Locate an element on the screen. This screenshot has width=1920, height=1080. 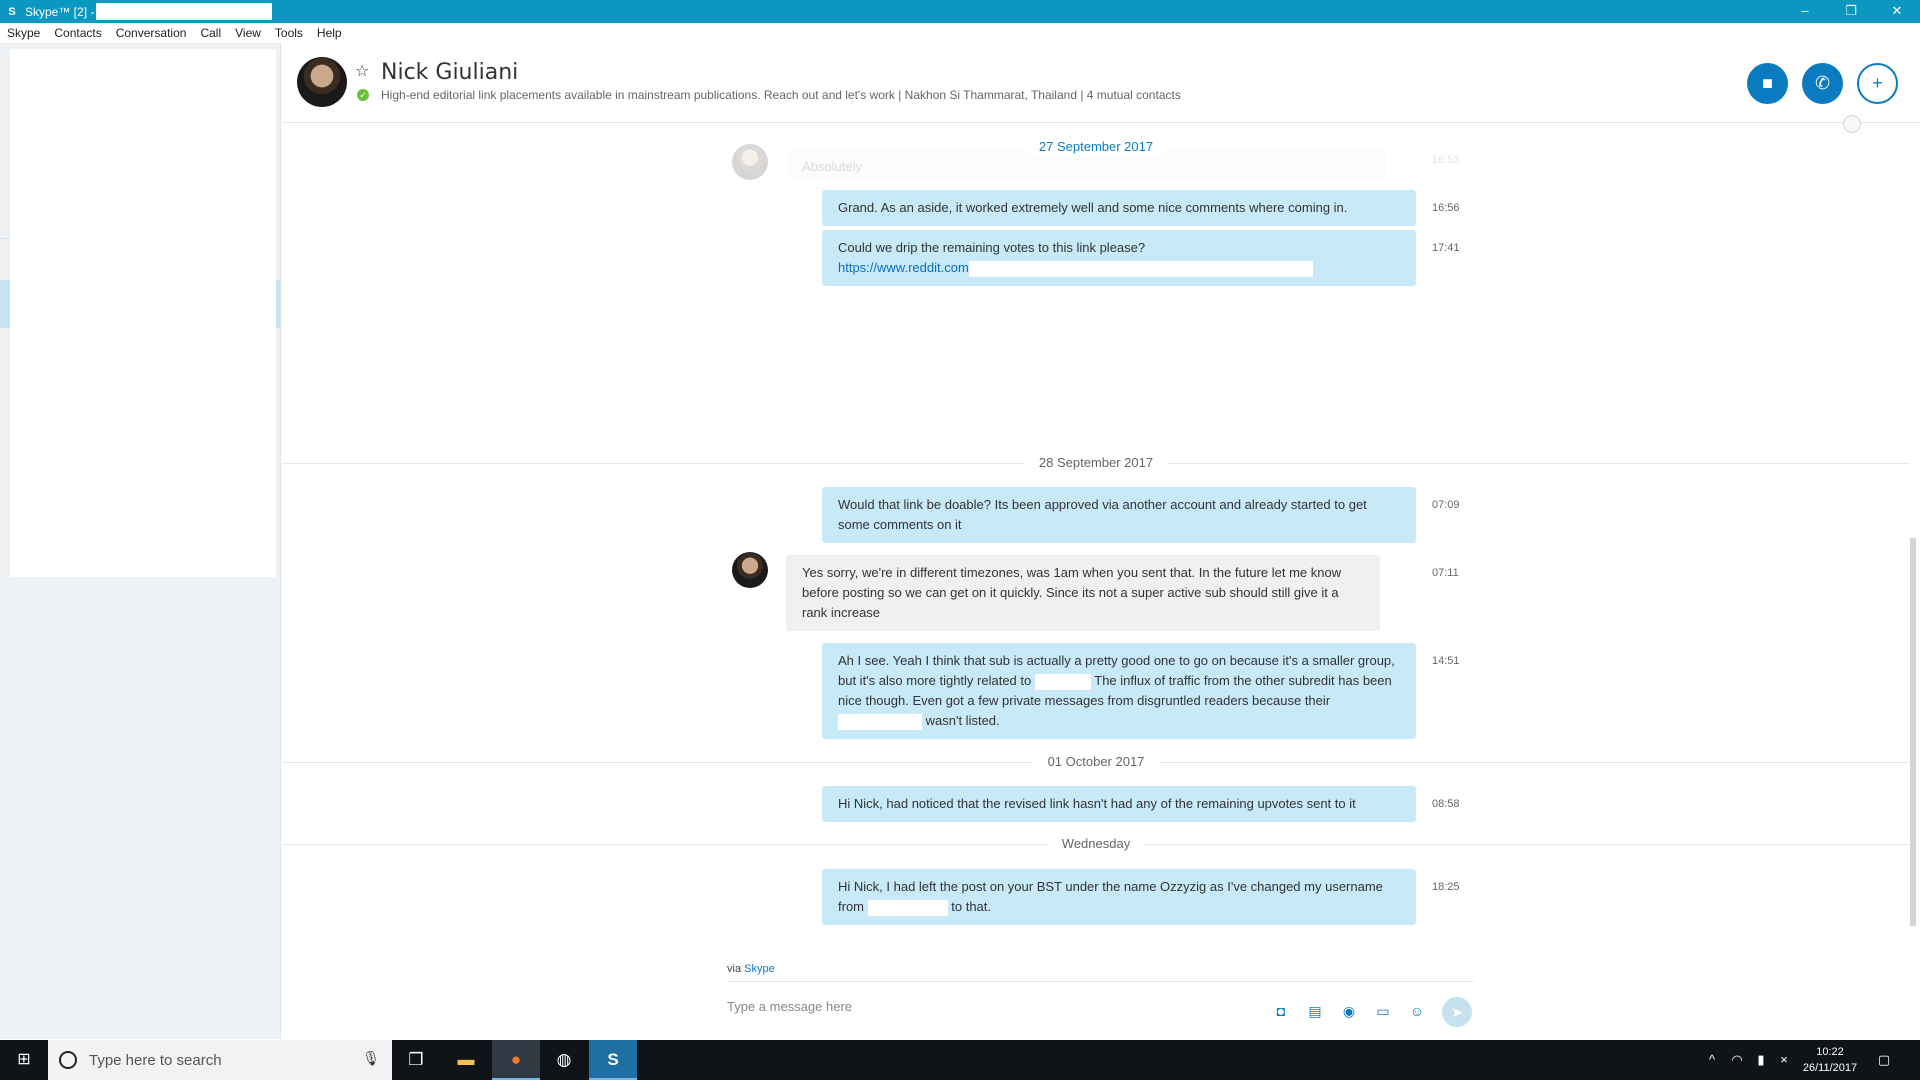
message-time: 17:41 is located at coordinates (1446, 248).